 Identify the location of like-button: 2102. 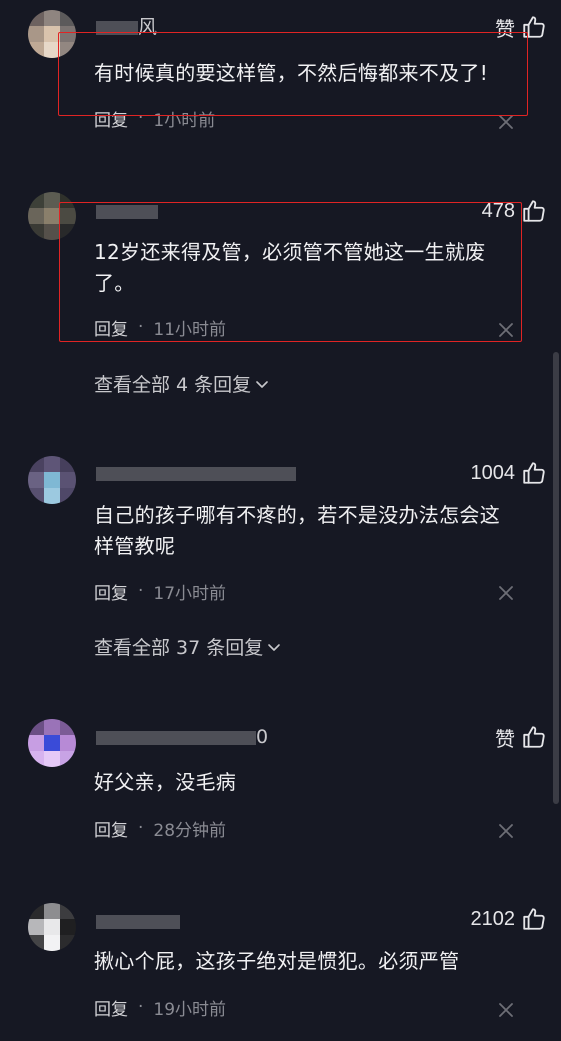
(509, 919).